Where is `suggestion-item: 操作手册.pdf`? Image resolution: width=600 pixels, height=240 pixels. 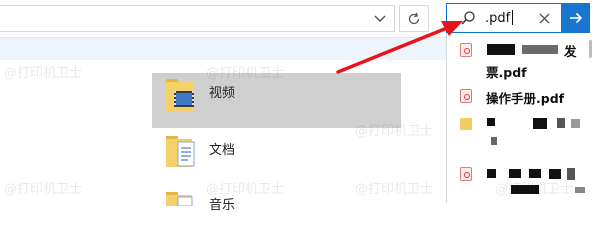 suggestion-item: 操作手册.pdf is located at coordinates (522, 95).